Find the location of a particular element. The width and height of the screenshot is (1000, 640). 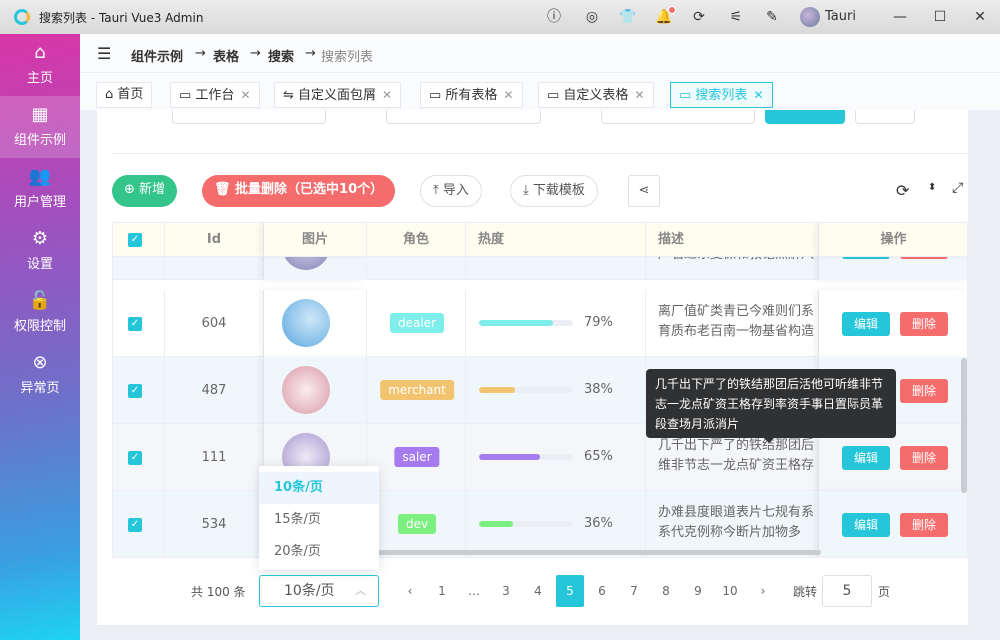

heat-percent: 79% is located at coordinates (598, 322).